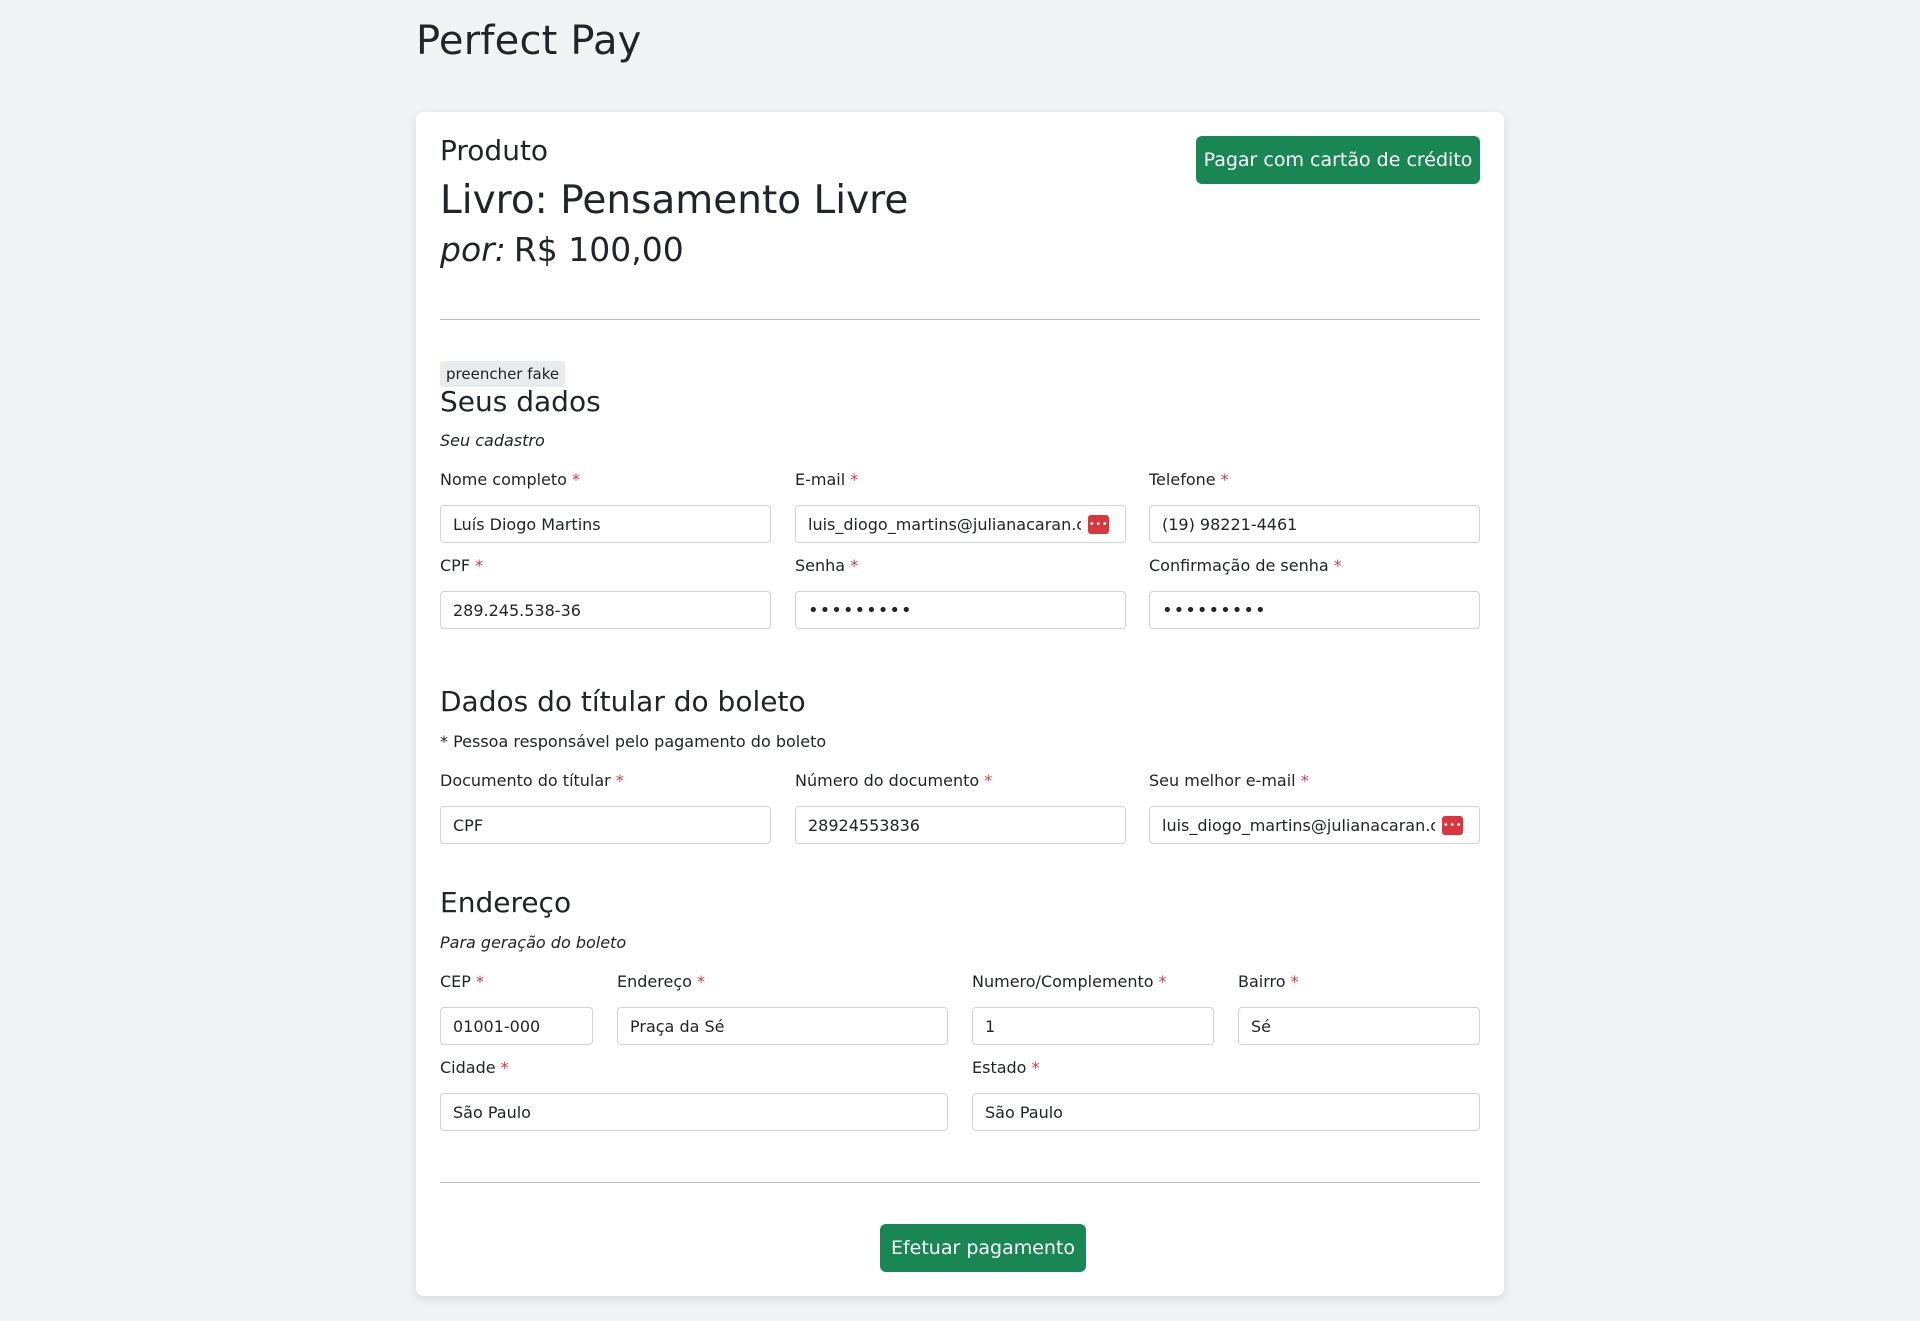 The width and height of the screenshot is (1920, 1321). Describe the element at coordinates (623, 701) in the screenshot. I see `section-title-titular: Dados do títular do boleto` at that location.